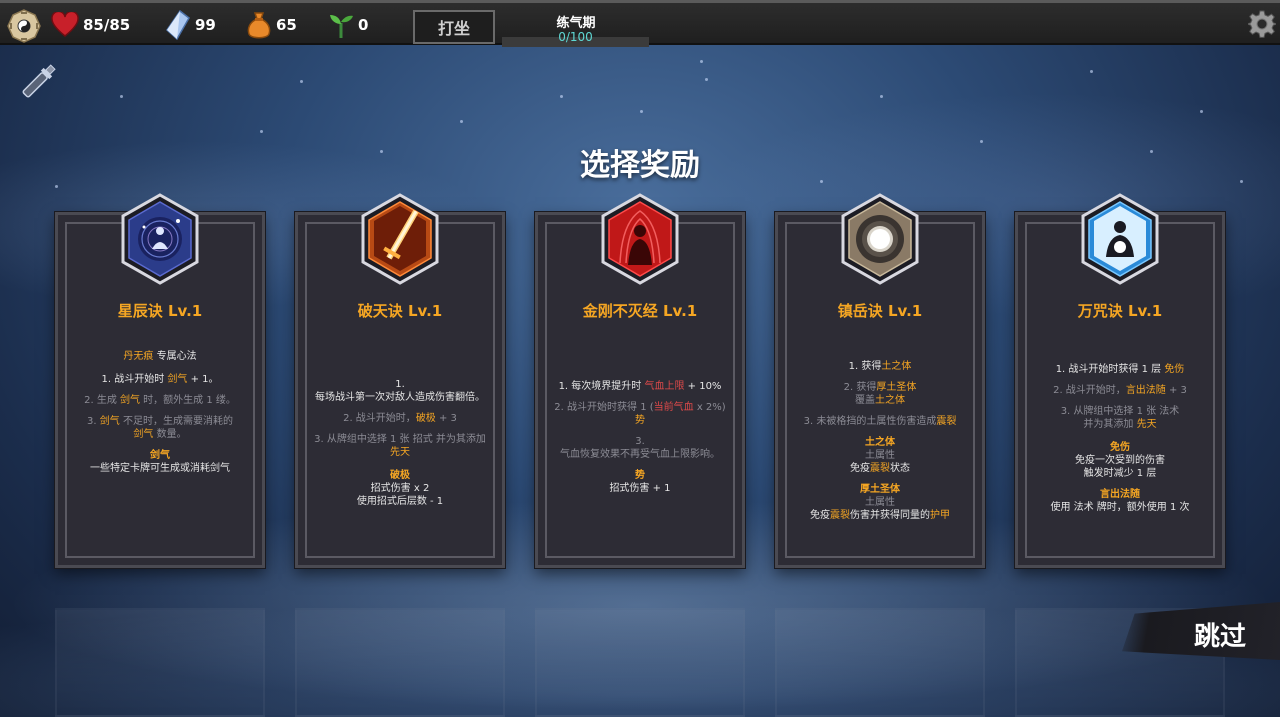 This screenshot has width=1280, height=717. What do you see at coordinates (640, 488) in the screenshot?
I see `description-line: 招式伤害 + 1` at bounding box center [640, 488].